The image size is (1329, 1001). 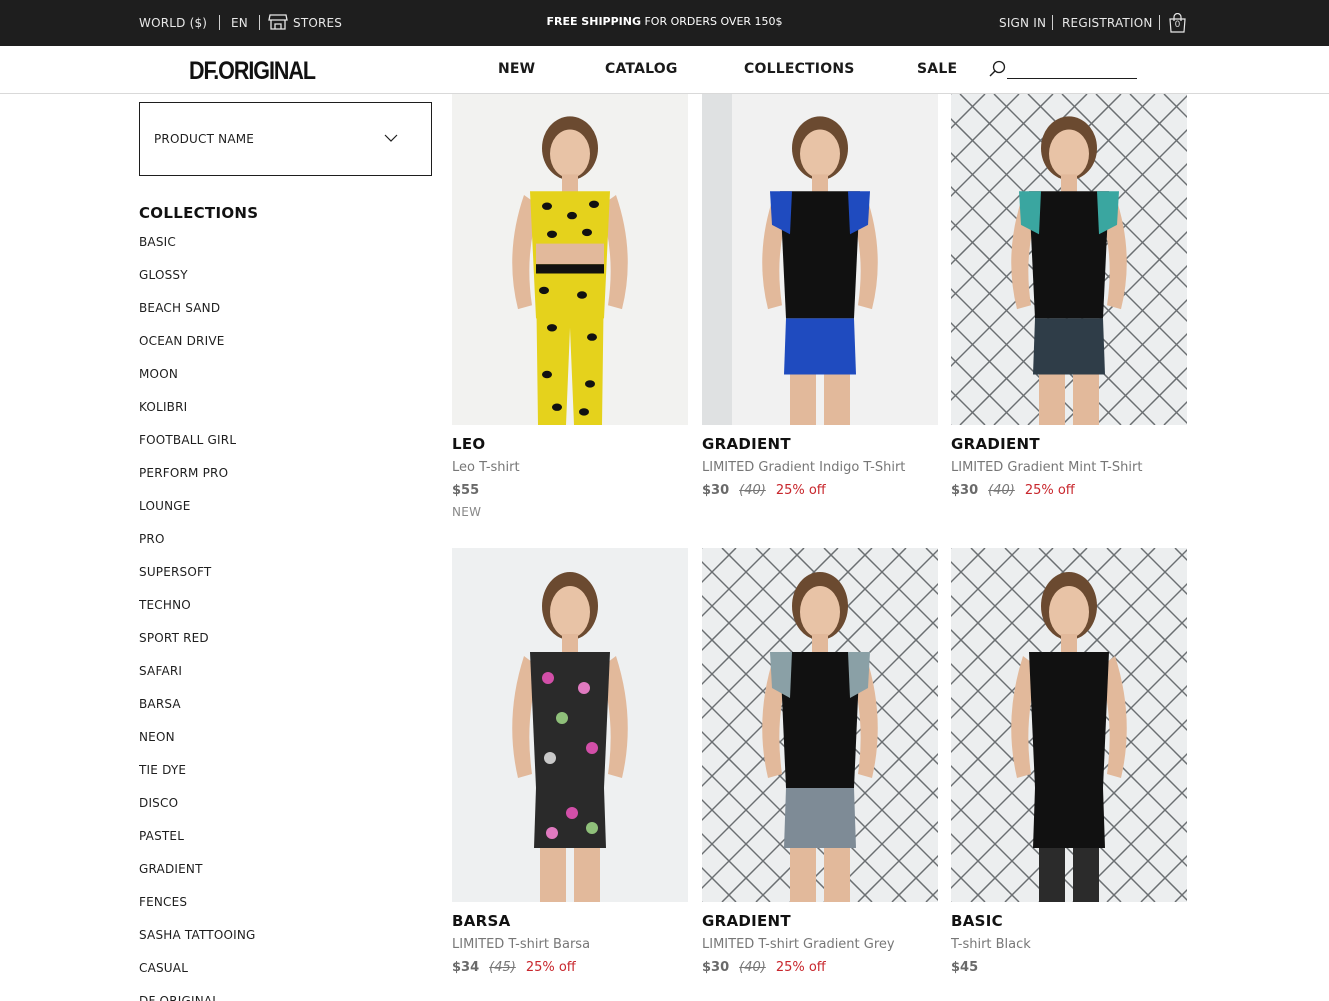 I want to click on product-collection: LEO, so click(x=468, y=444).